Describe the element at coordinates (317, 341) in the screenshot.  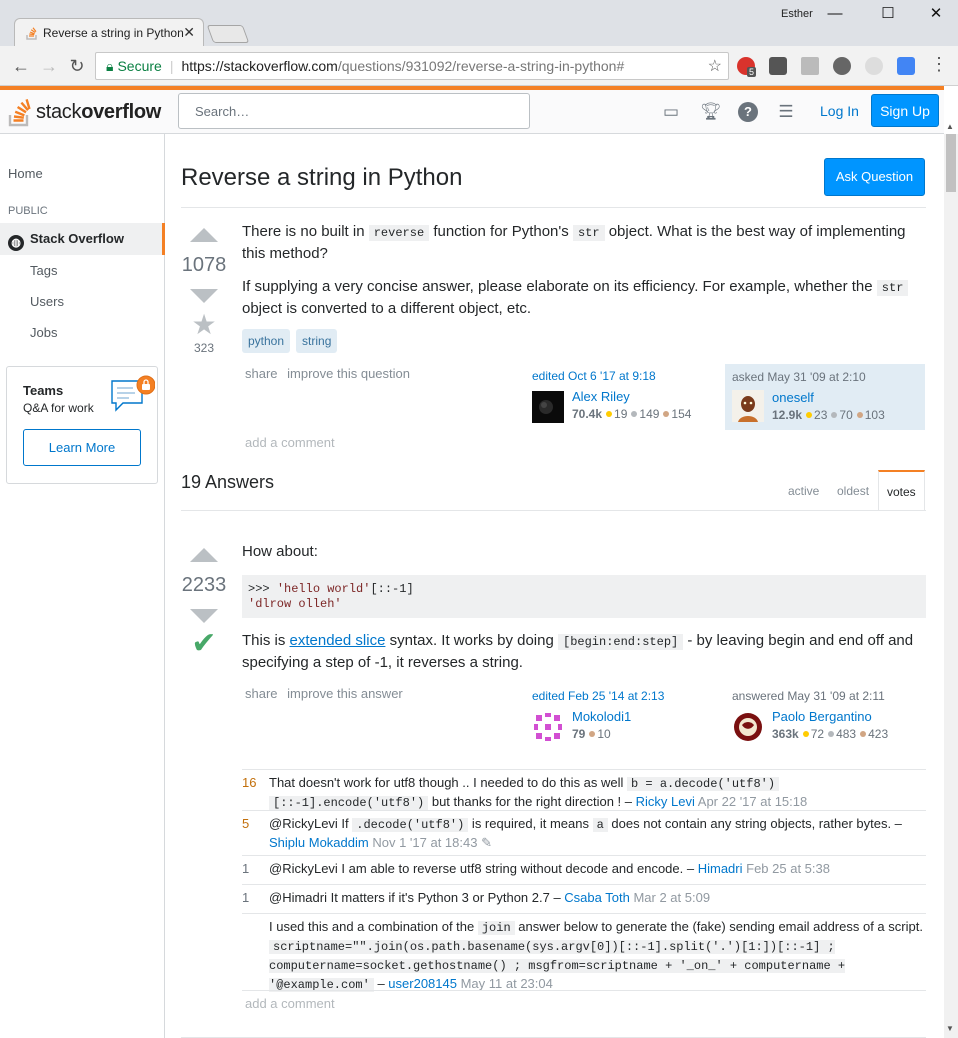
I see `tag-string: string` at that location.